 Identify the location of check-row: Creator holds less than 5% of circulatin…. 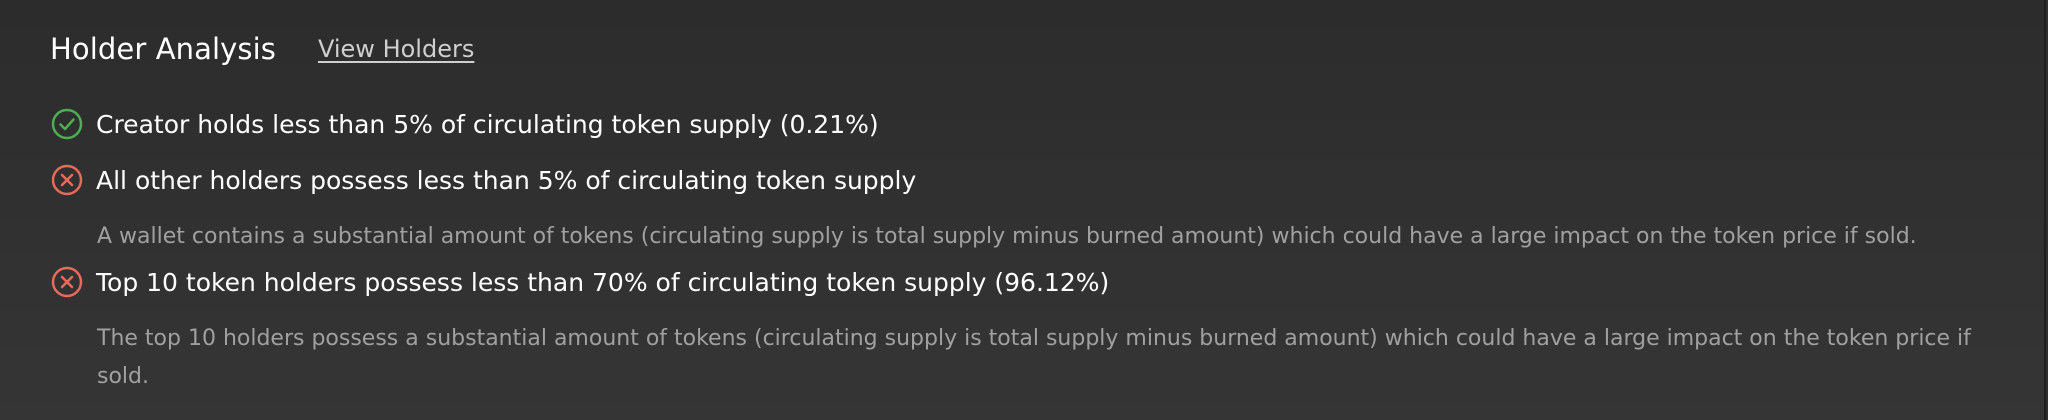
(1030, 124).